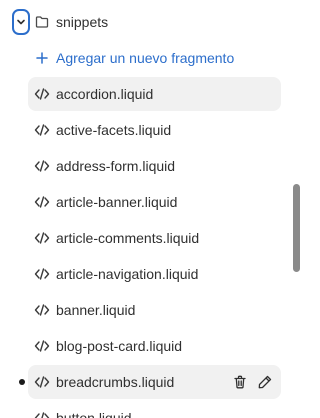  What do you see at coordinates (145, 22) in the screenshot?
I see `folder-row-snippets: snippets` at bounding box center [145, 22].